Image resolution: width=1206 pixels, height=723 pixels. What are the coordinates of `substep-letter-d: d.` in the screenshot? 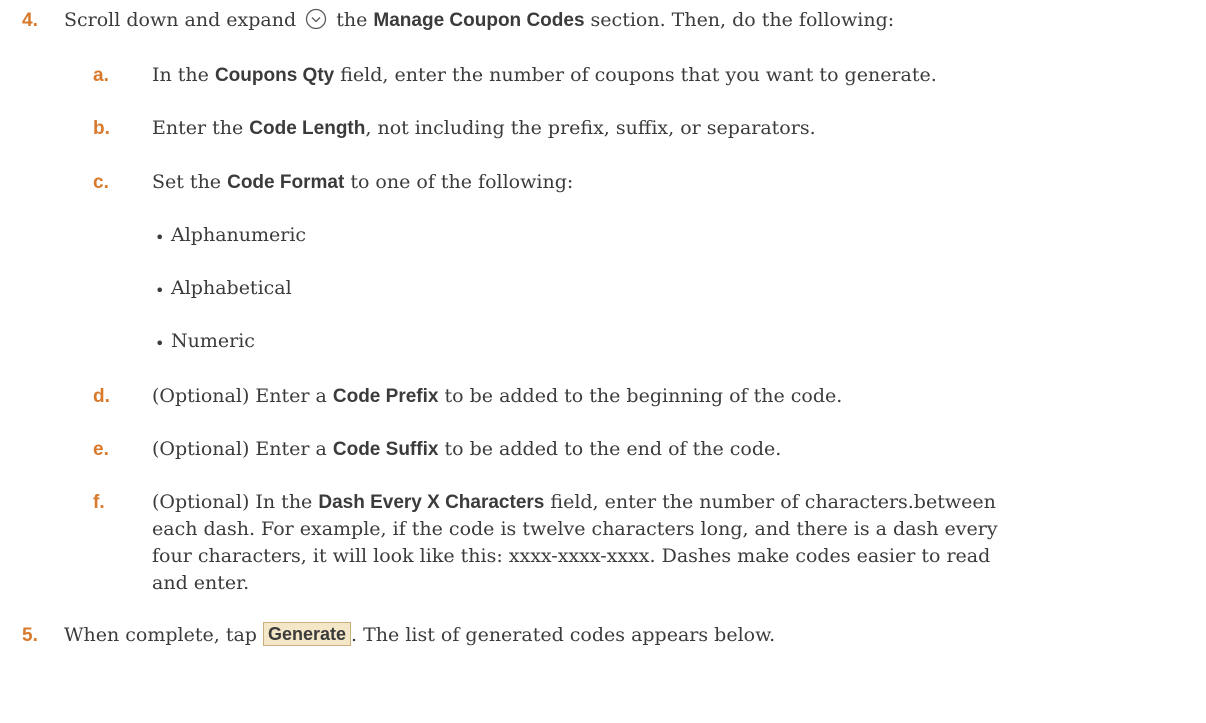 It's located at (101, 396).